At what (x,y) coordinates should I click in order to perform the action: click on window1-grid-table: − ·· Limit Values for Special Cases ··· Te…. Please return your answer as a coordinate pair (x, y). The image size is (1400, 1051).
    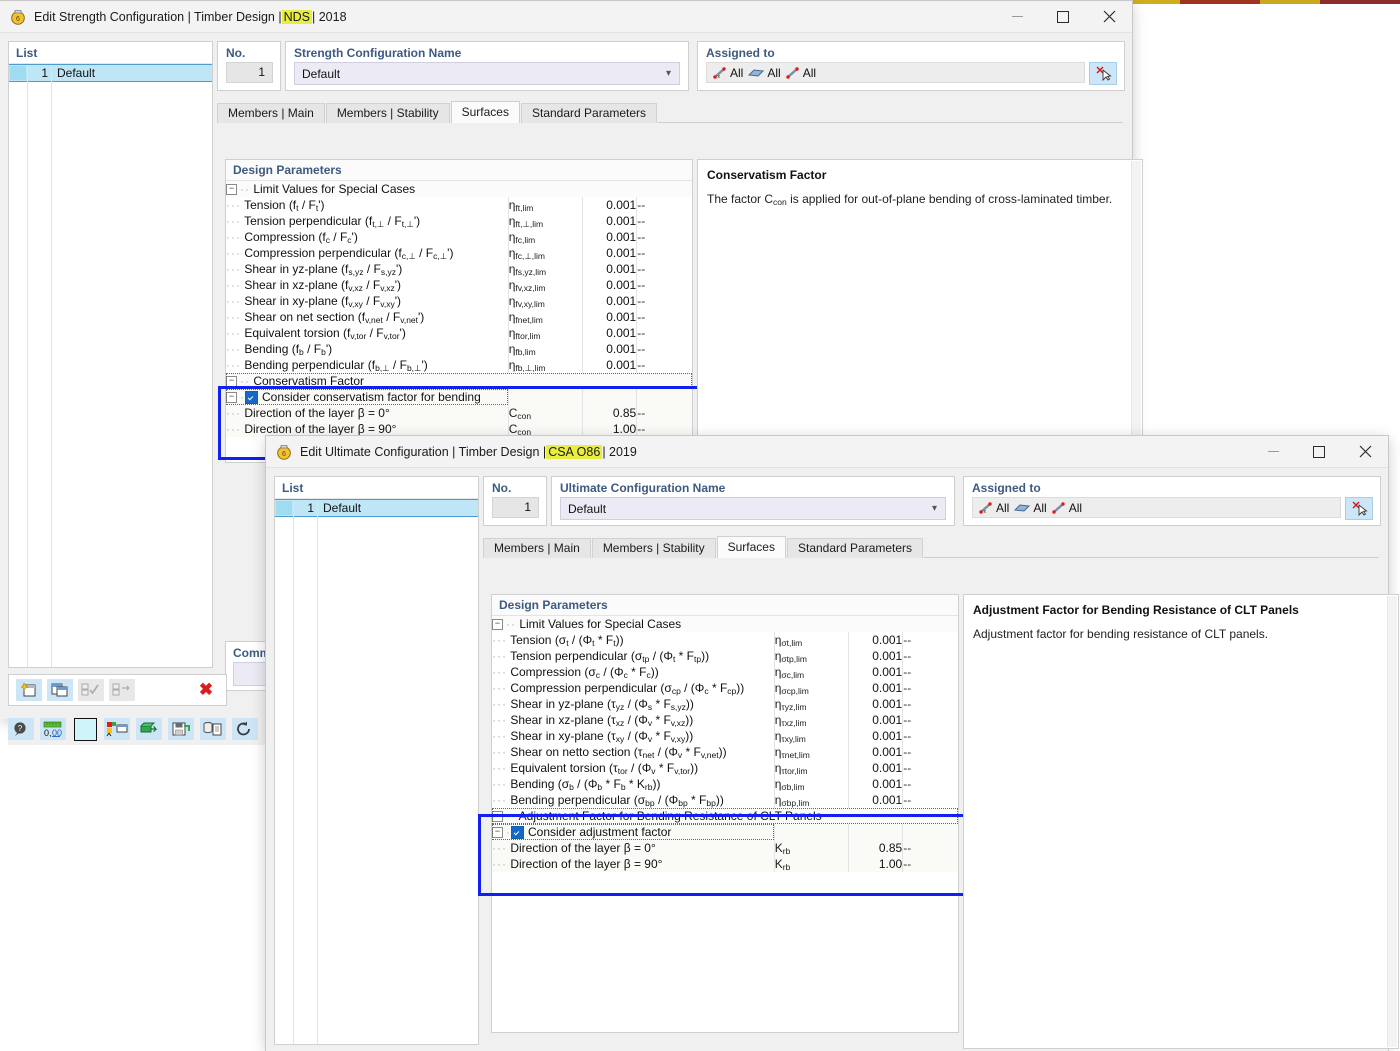
    Looking at the image, I should click on (459, 309).